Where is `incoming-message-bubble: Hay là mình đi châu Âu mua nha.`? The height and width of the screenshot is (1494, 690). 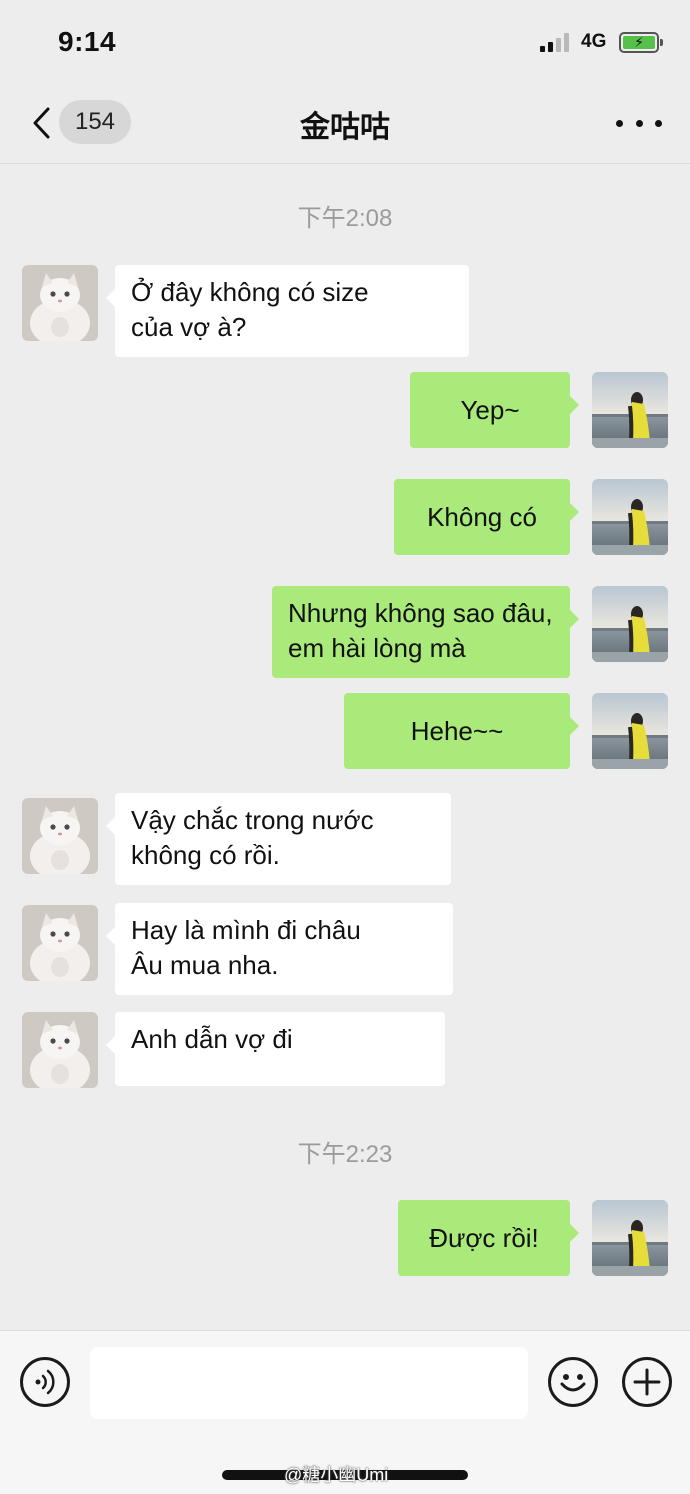
incoming-message-bubble: Hay là mình đi châu Âu mua nha. is located at coordinates (279, 949).